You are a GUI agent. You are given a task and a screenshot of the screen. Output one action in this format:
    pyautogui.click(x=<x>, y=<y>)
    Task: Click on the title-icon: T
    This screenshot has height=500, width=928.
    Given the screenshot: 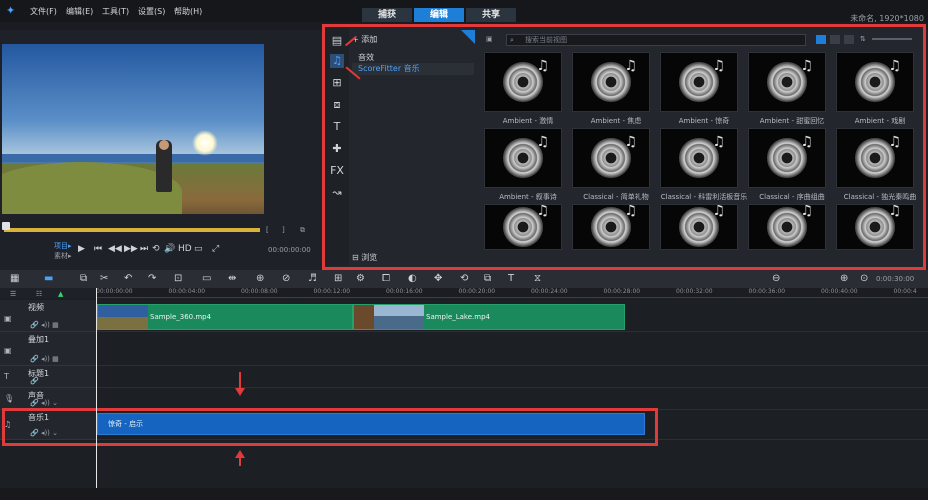 What is the action you would take?
    pyautogui.click(x=337, y=127)
    